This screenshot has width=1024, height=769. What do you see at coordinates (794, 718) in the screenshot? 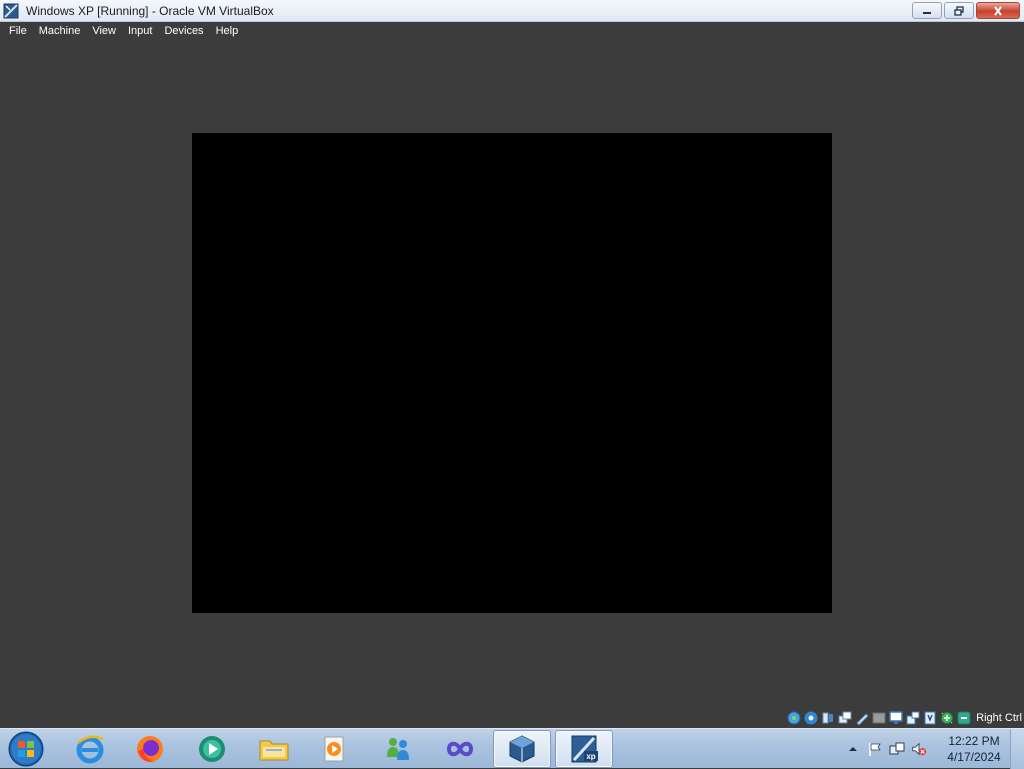
I see `hard-disk-icon` at bounding box center [794, 718].